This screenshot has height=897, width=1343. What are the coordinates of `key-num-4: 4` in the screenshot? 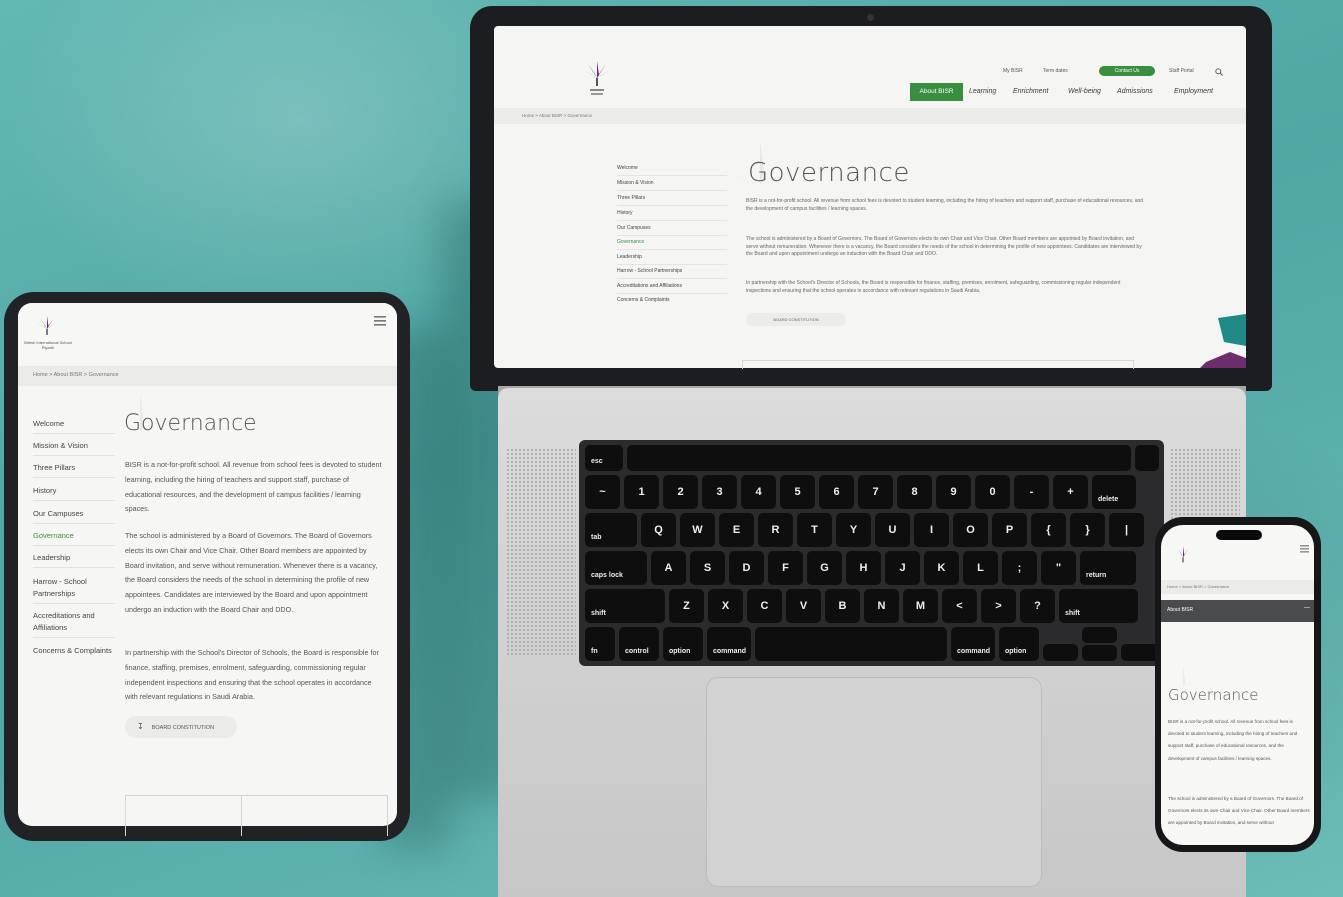 It's located at (758, 492).